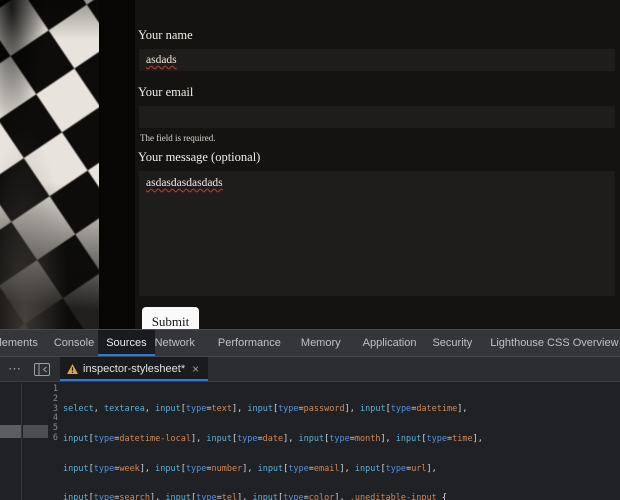 Image resolution: width=620 pixels, height=500 pixels. What do you see at coordinates (10, 431) in the screenshot?
I see `scrollbar-thumb` at bounding box center [10, 431].